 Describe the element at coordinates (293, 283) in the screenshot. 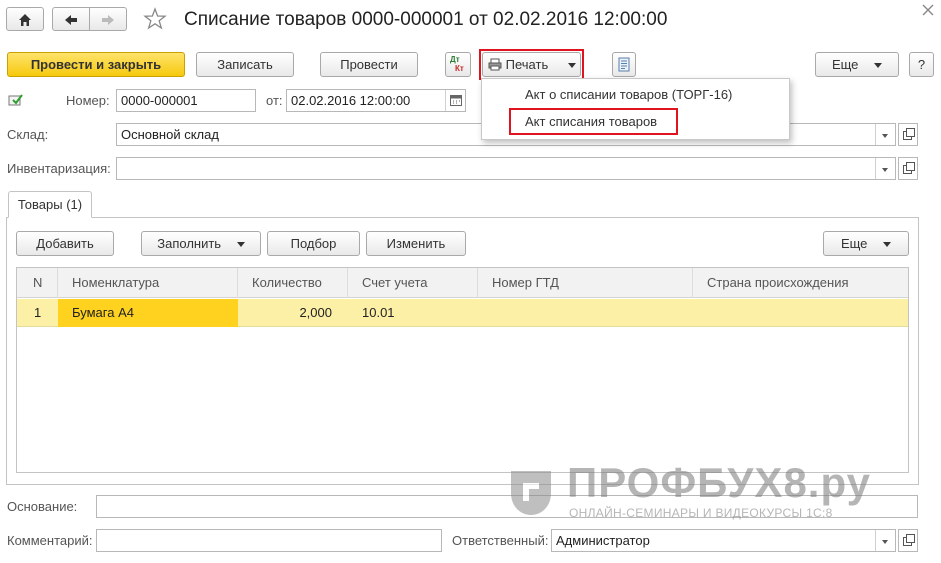

I see `column-header-quantity: Количество` at that location.